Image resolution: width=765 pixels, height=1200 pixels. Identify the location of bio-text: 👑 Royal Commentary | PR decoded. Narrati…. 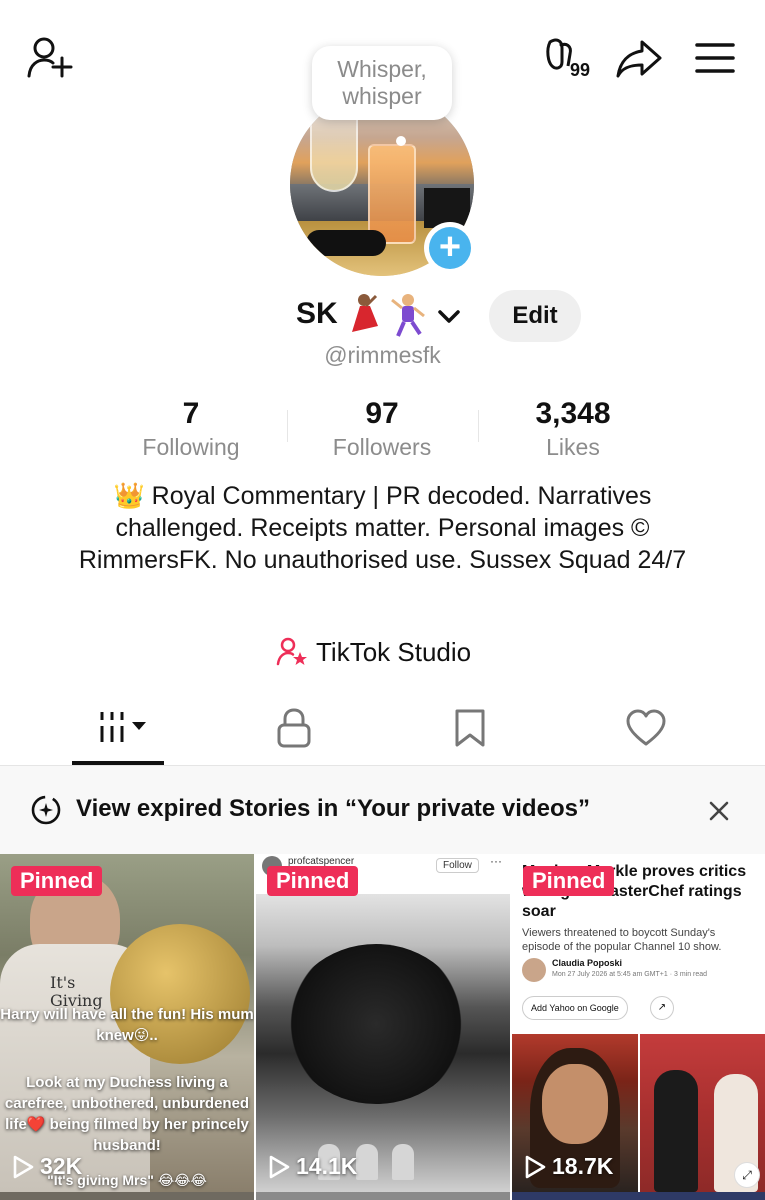
(382, 528).